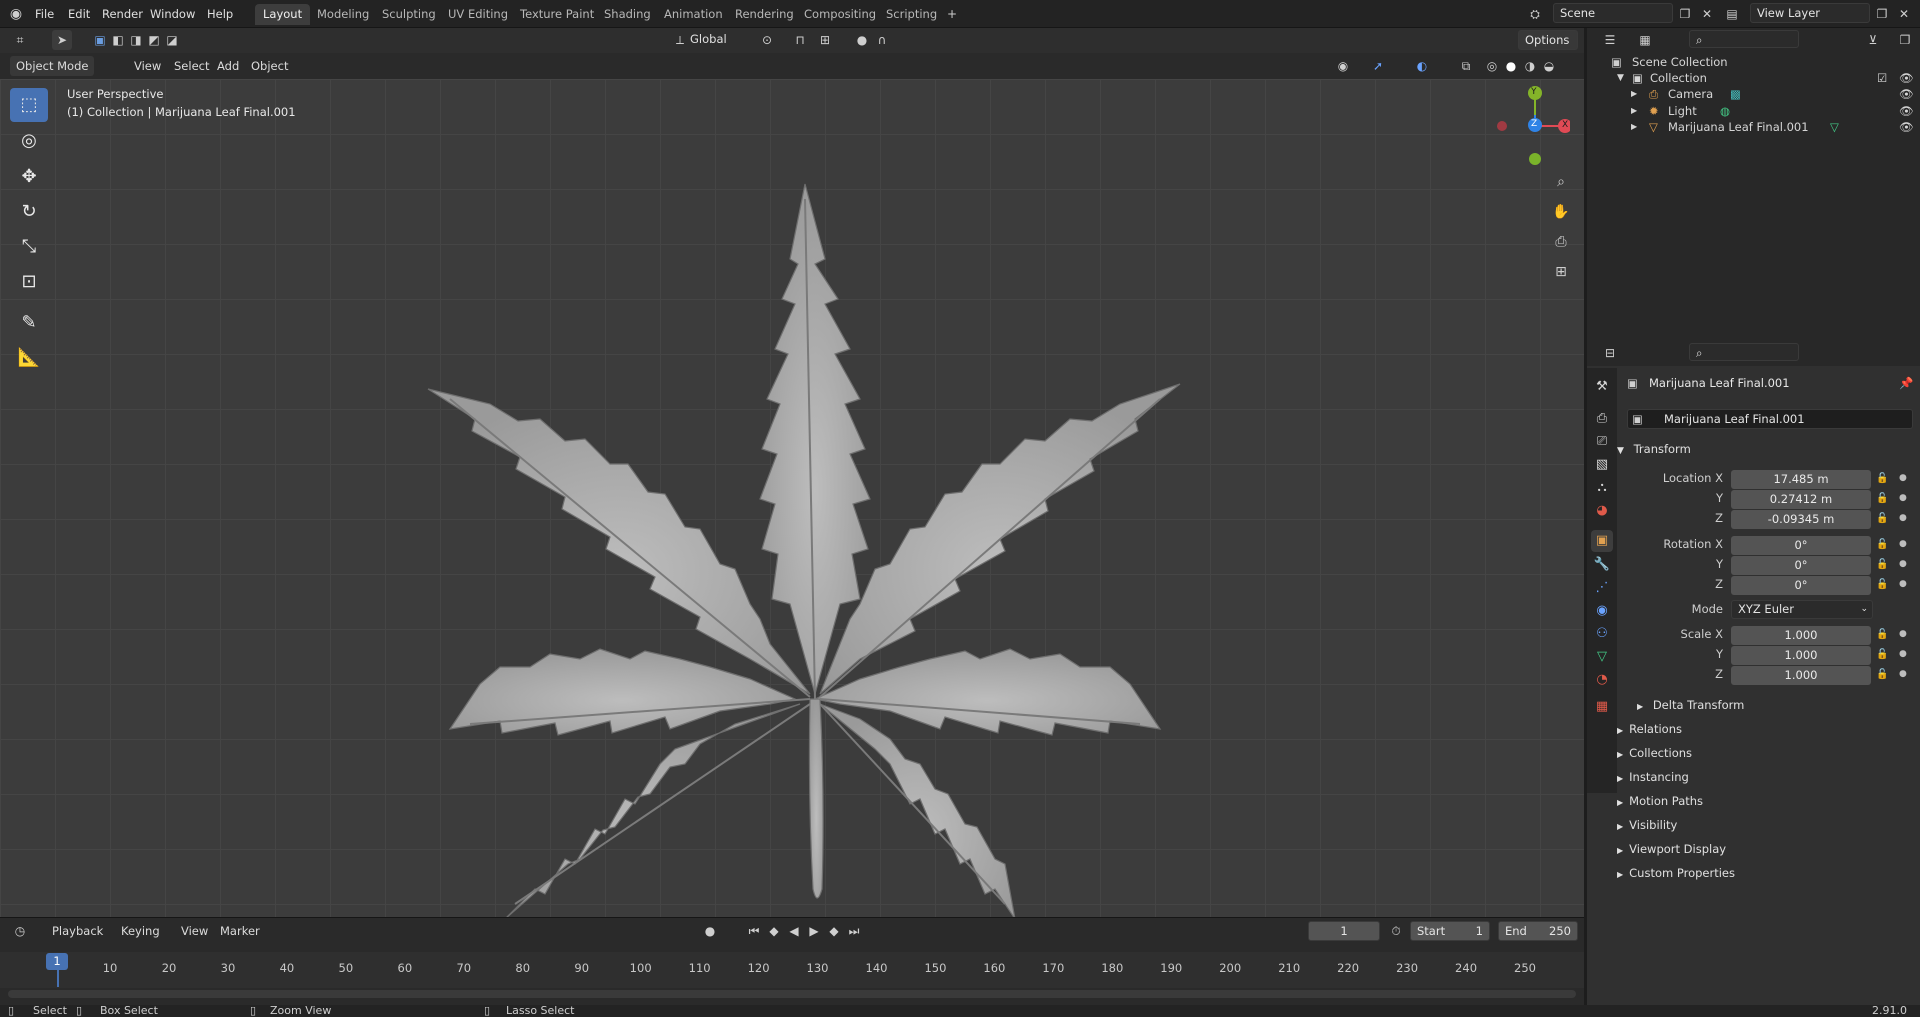 The height and width of the screenshot is (1017, 1920). Describe the element at coordinates (1882, 14) in the screenshot. I see `new-view-layer-icon: ❐` at that location.